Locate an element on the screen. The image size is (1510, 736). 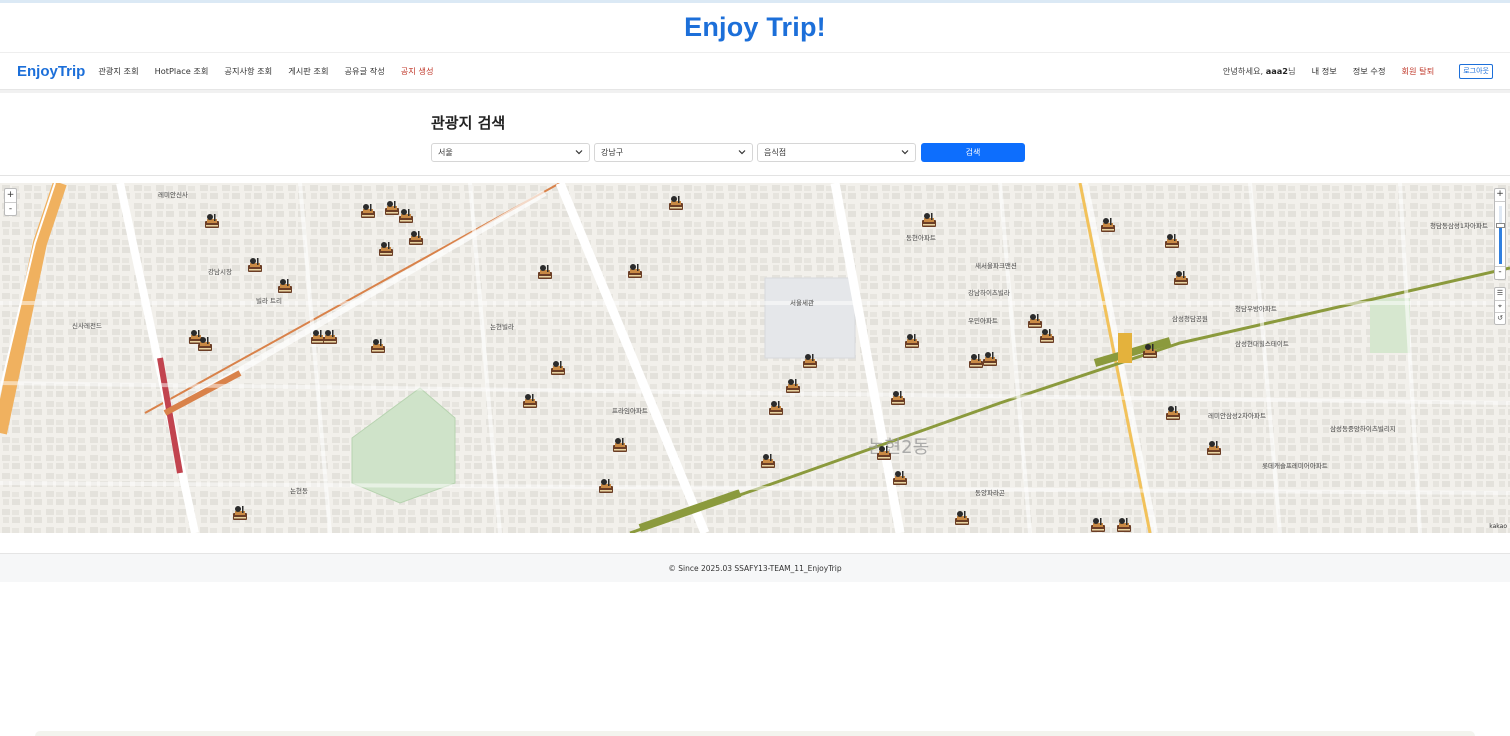
category-select: 음식점 is located at coordinates (836, 152).